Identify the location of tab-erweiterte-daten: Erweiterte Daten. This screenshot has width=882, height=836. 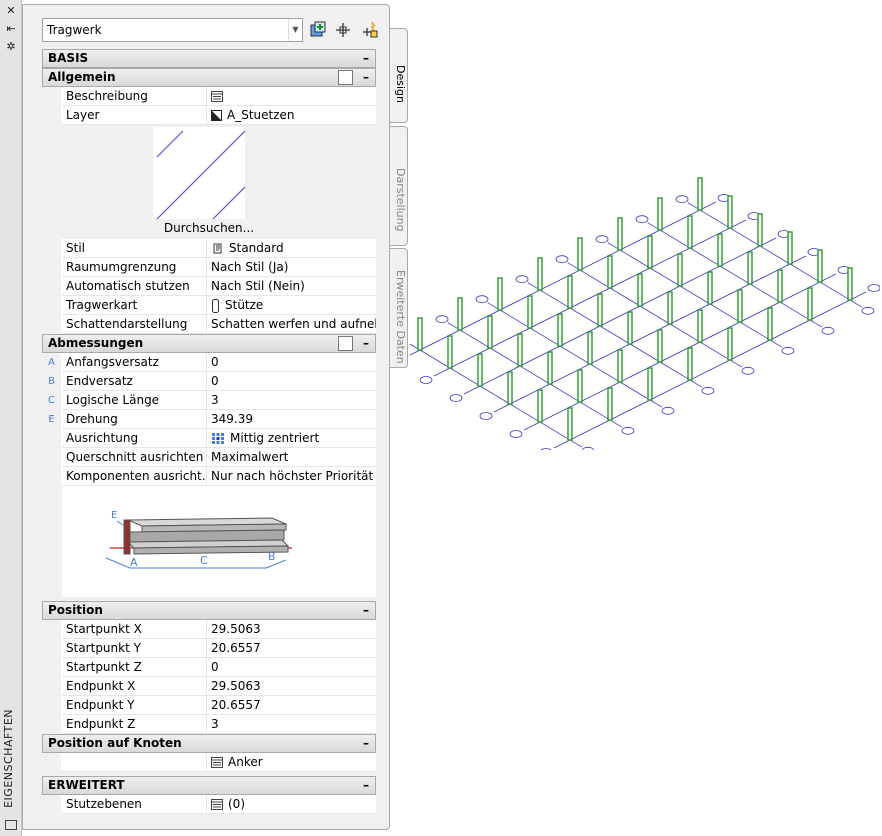
(398, 308).